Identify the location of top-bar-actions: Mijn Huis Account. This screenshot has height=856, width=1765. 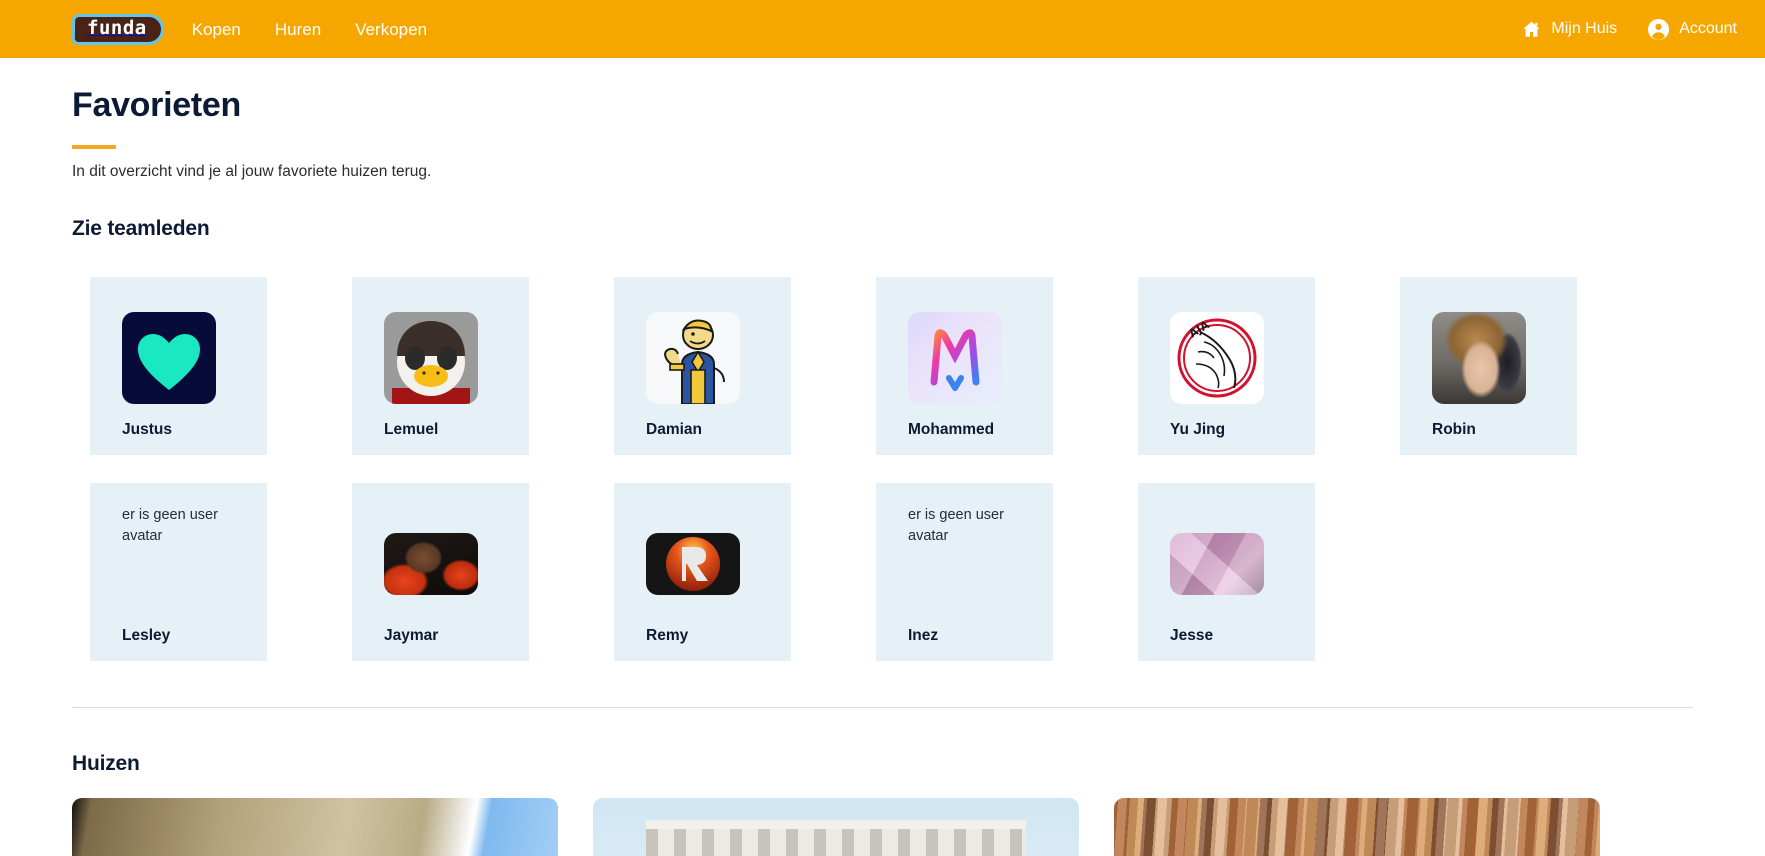
(1629, 29).